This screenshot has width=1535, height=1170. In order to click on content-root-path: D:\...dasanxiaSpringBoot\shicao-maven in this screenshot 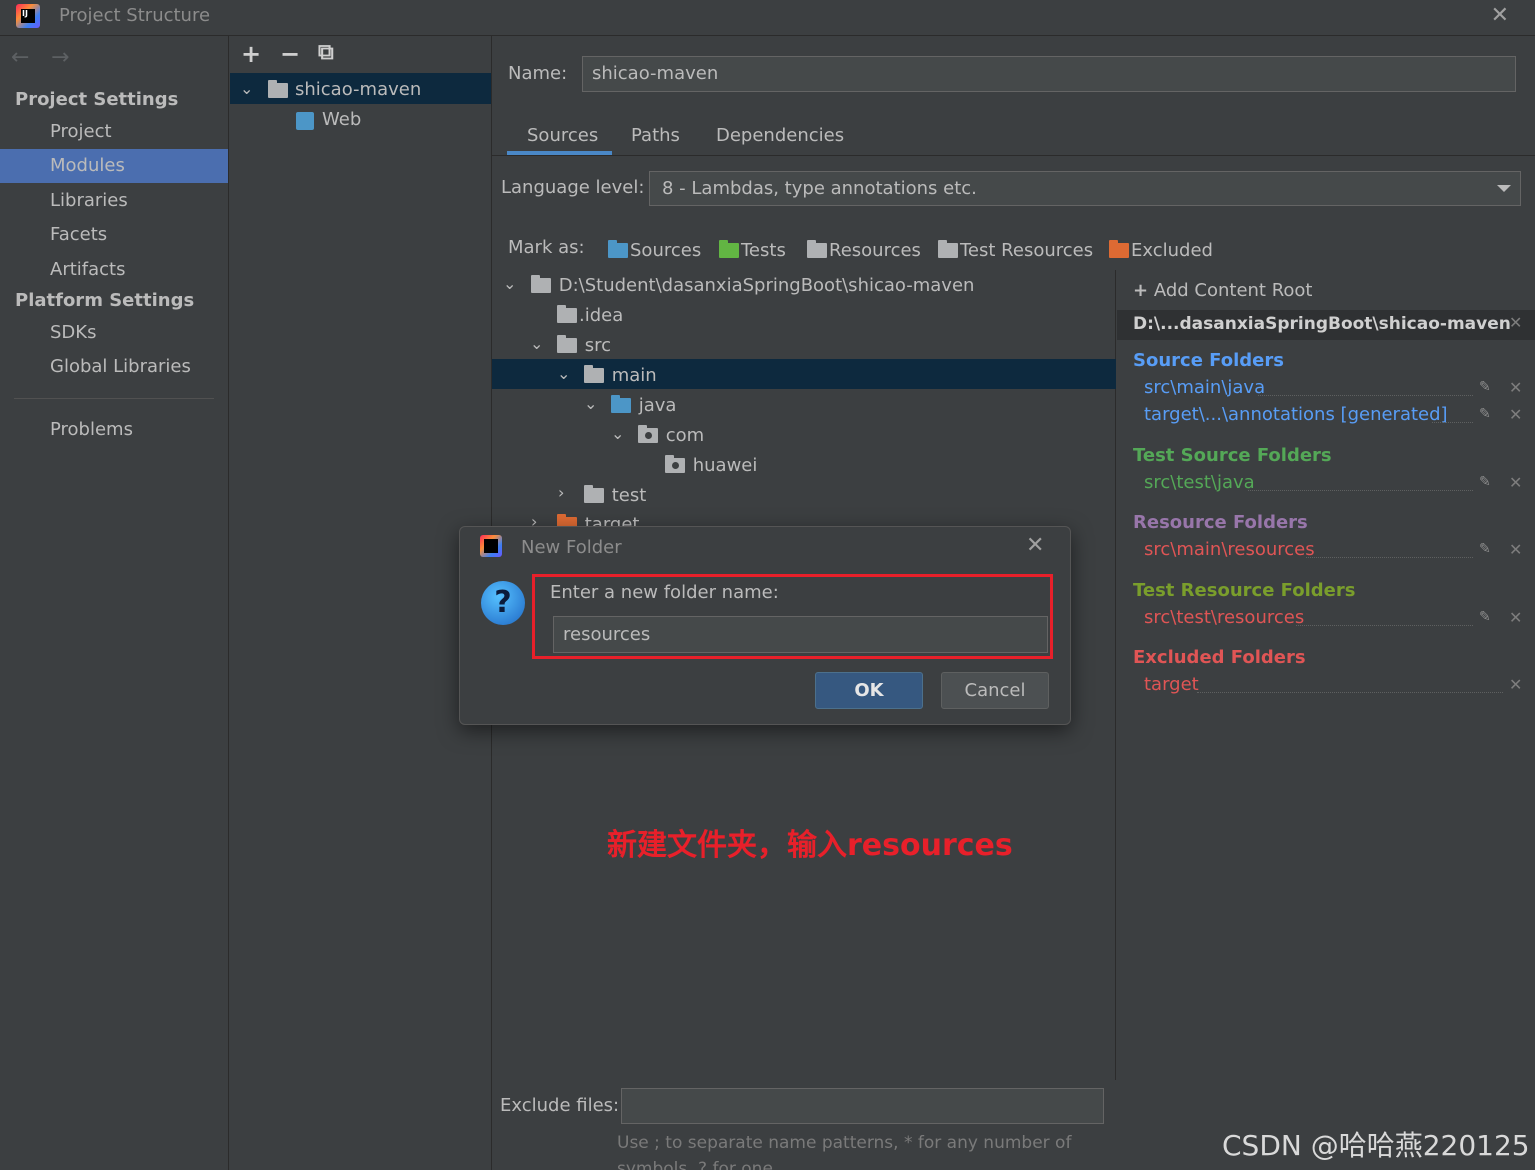, I will do `click(1322, 324)`.